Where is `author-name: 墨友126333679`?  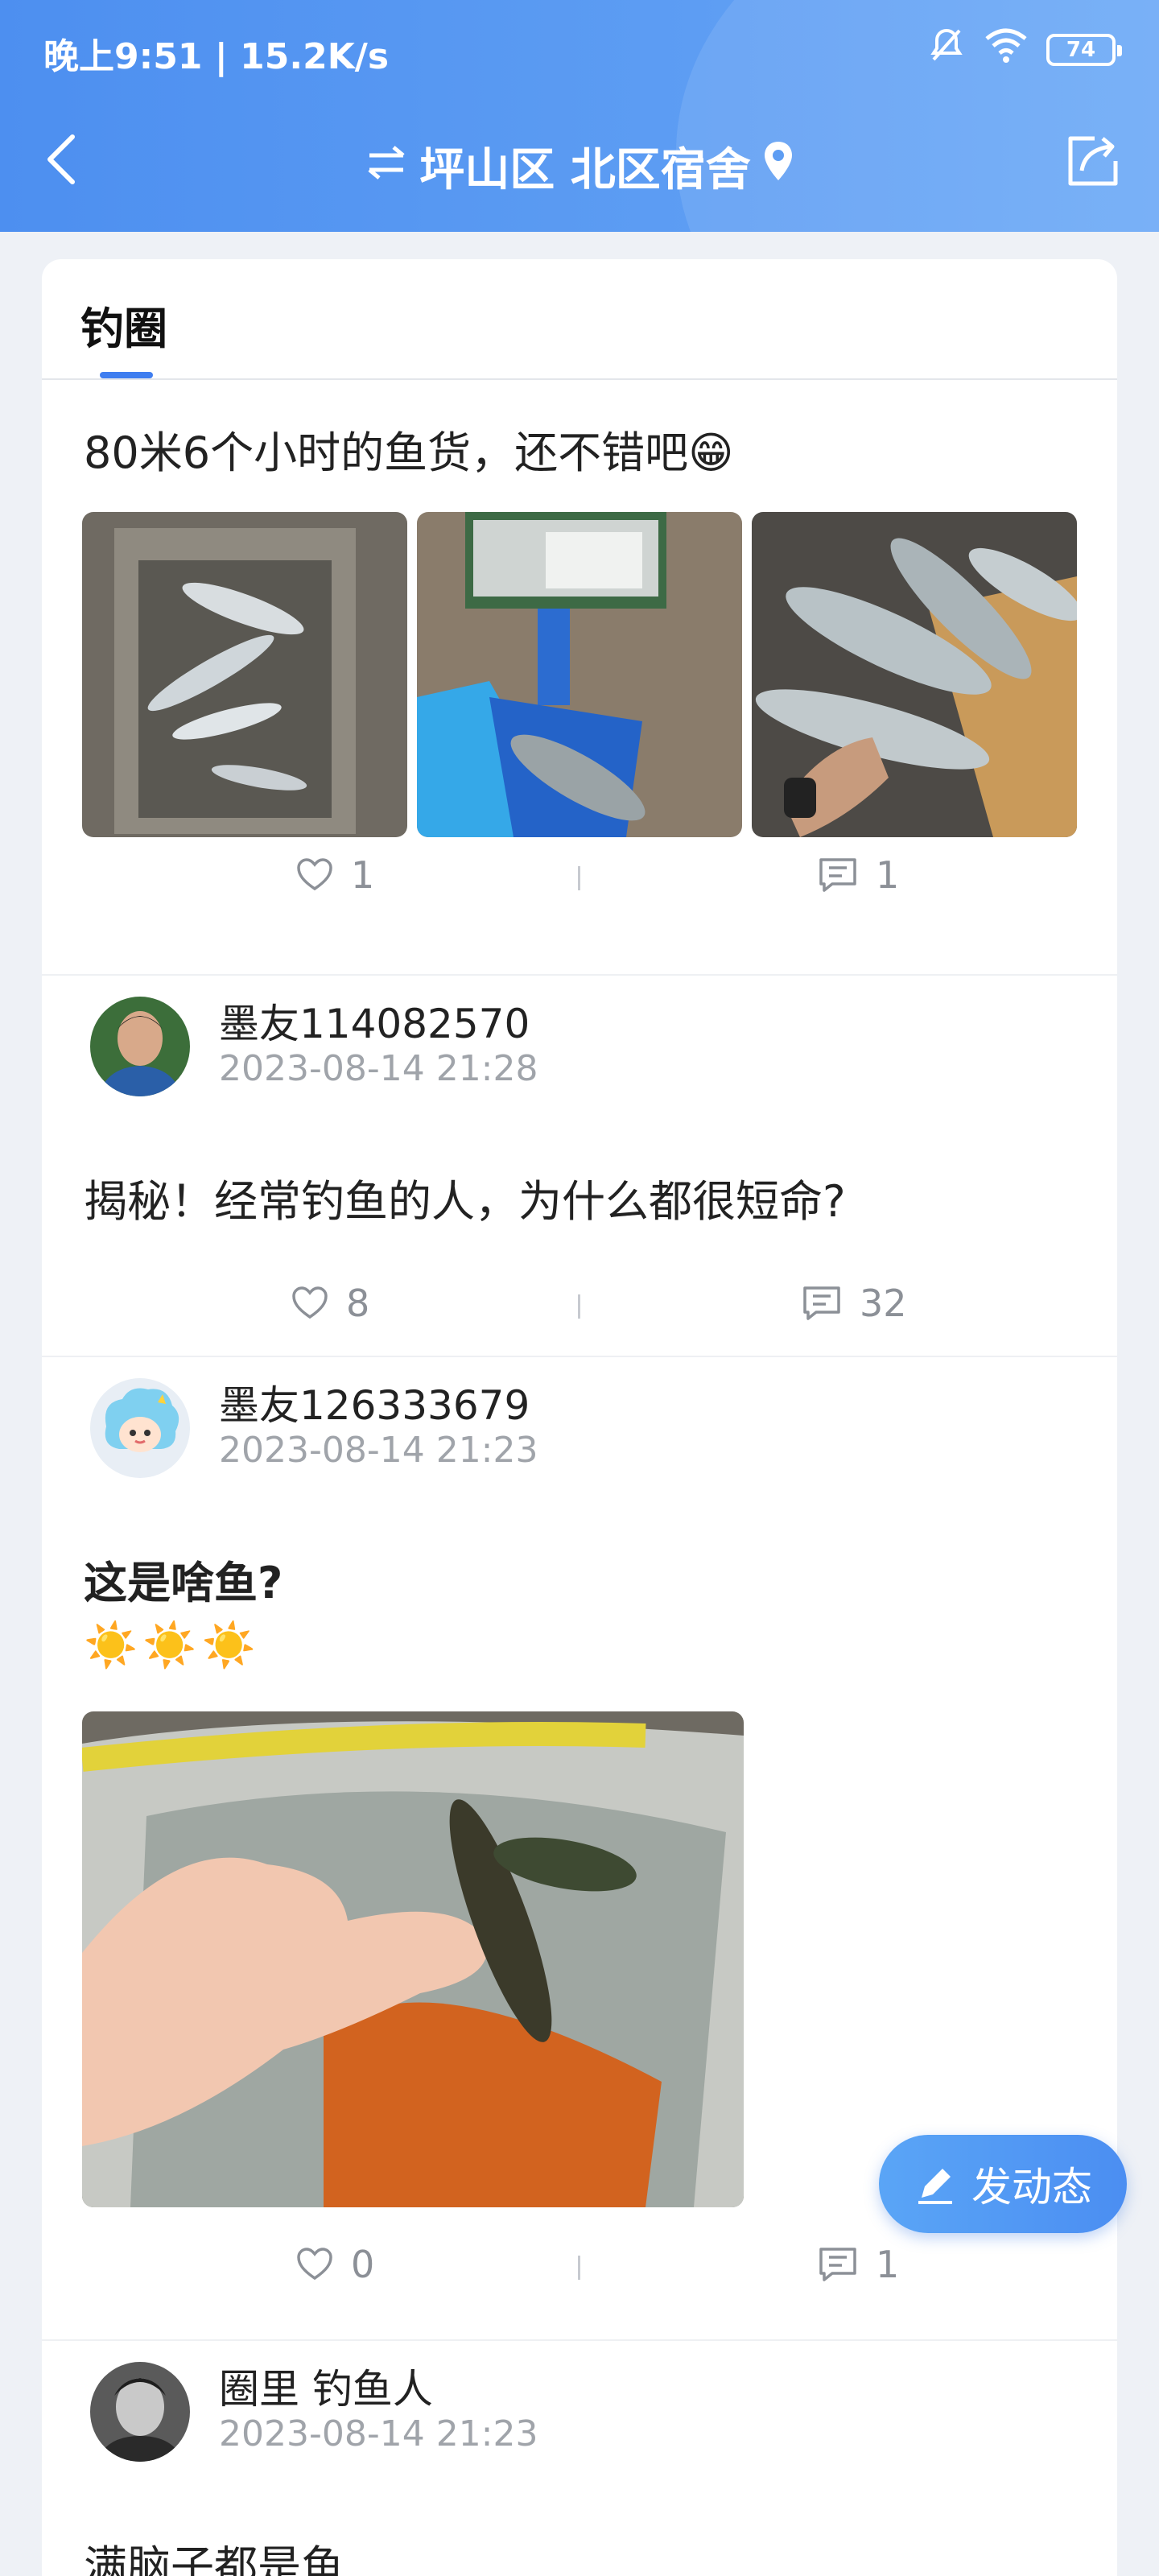 author-name: 墨友126333679 is located at coordinates (374, 1402).